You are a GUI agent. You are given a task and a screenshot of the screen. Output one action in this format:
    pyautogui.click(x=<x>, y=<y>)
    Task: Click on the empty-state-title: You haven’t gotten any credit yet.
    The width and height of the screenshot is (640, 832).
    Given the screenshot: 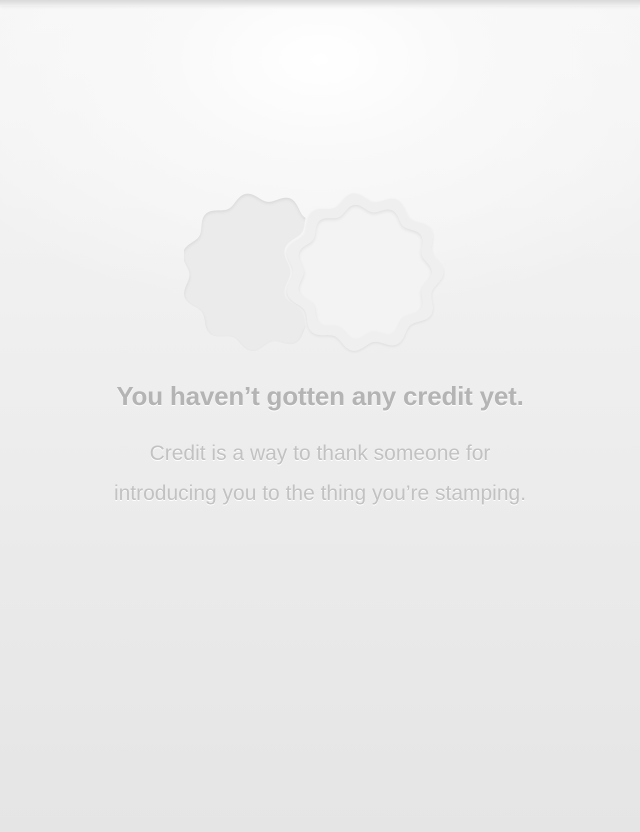 What is the action you would take?
    pyautogui.click(x=320, y=396)
    